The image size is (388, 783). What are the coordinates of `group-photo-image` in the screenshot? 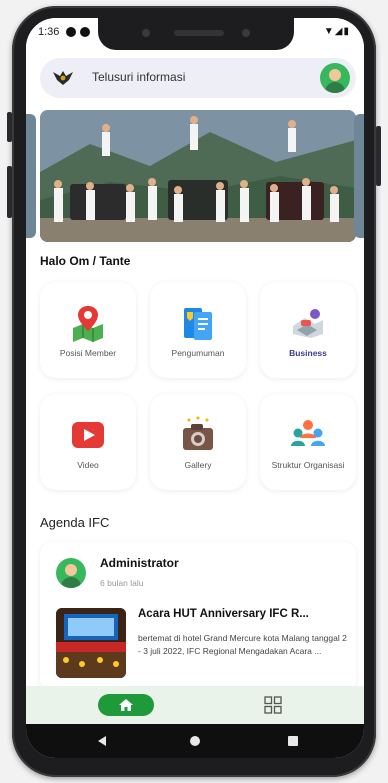 It's located at (198, 176).